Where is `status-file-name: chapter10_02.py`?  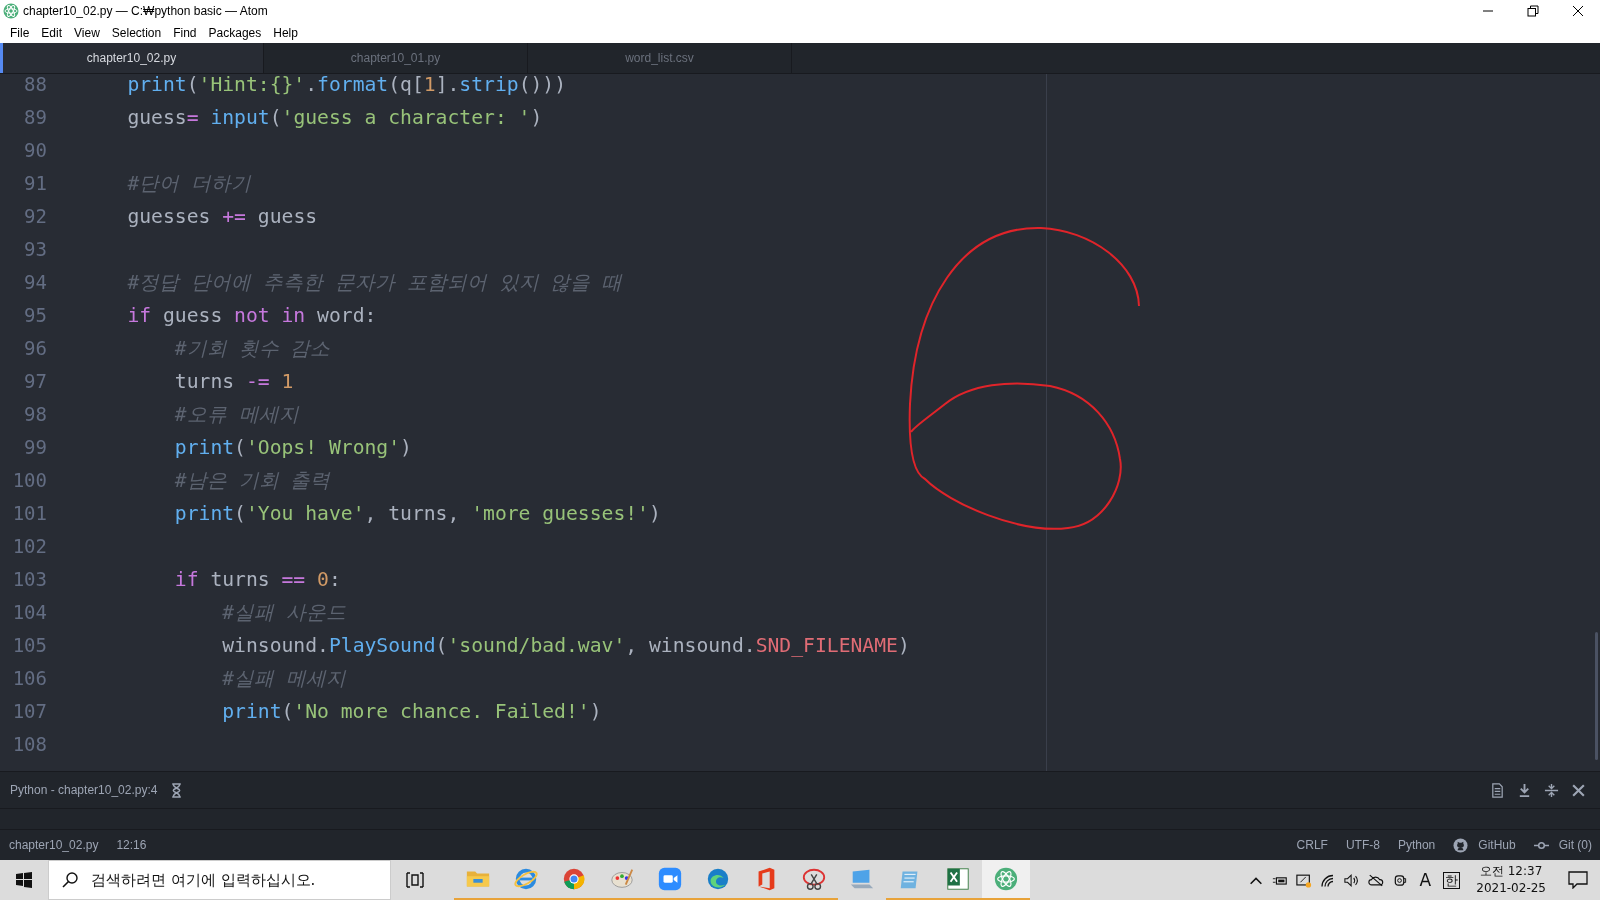
status-file-name: chapter10_02.py is located at coordinates (54, 845).